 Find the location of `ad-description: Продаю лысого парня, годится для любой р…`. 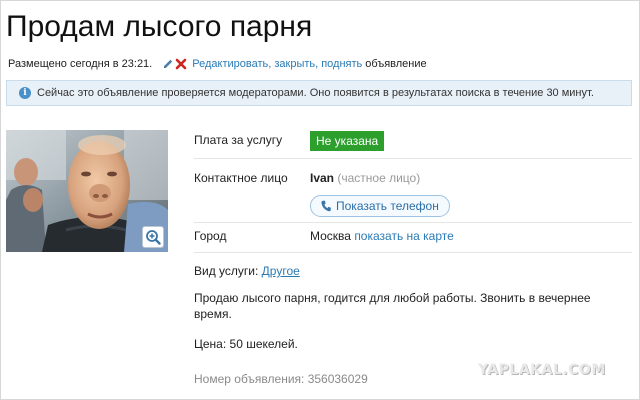

ad-description: Продаю лысого парня, годится для любой р… is located at coordinates (394, 321).